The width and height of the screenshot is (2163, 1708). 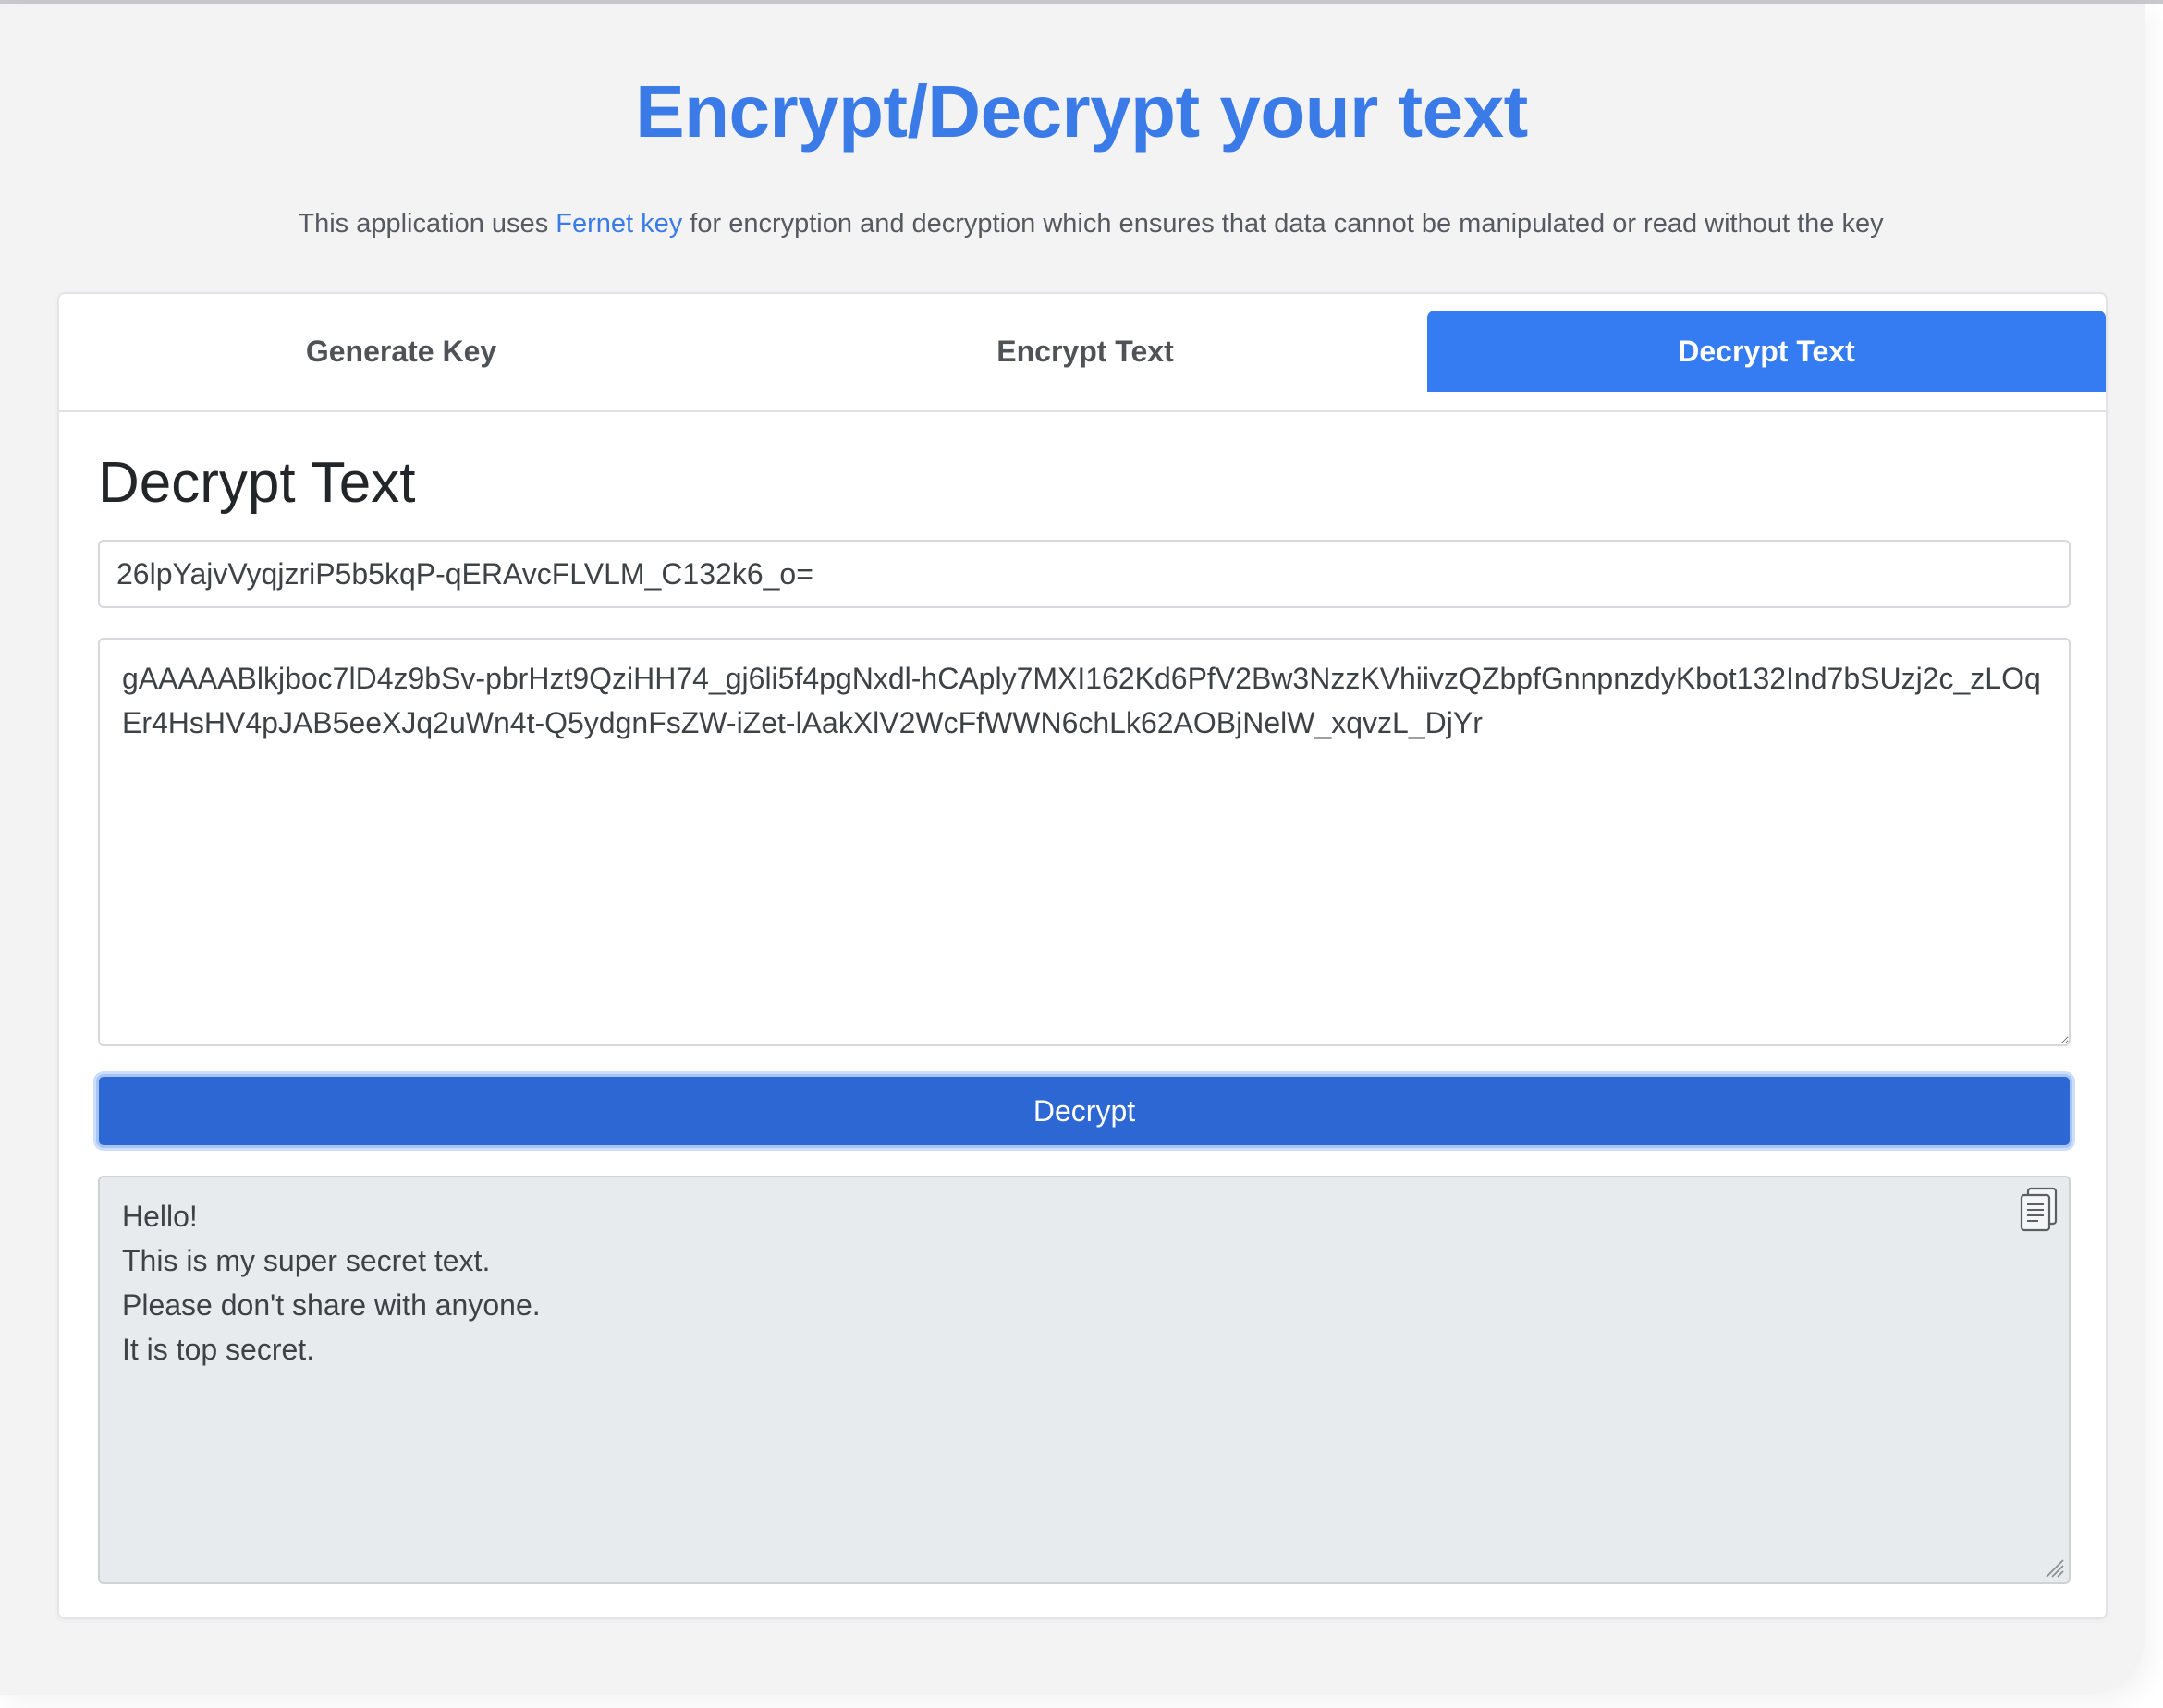 What do you see at coordinates (218, 1350) in the screenshot?
I see `output-line: It is top secret.` at bounding box center [218, 1350].